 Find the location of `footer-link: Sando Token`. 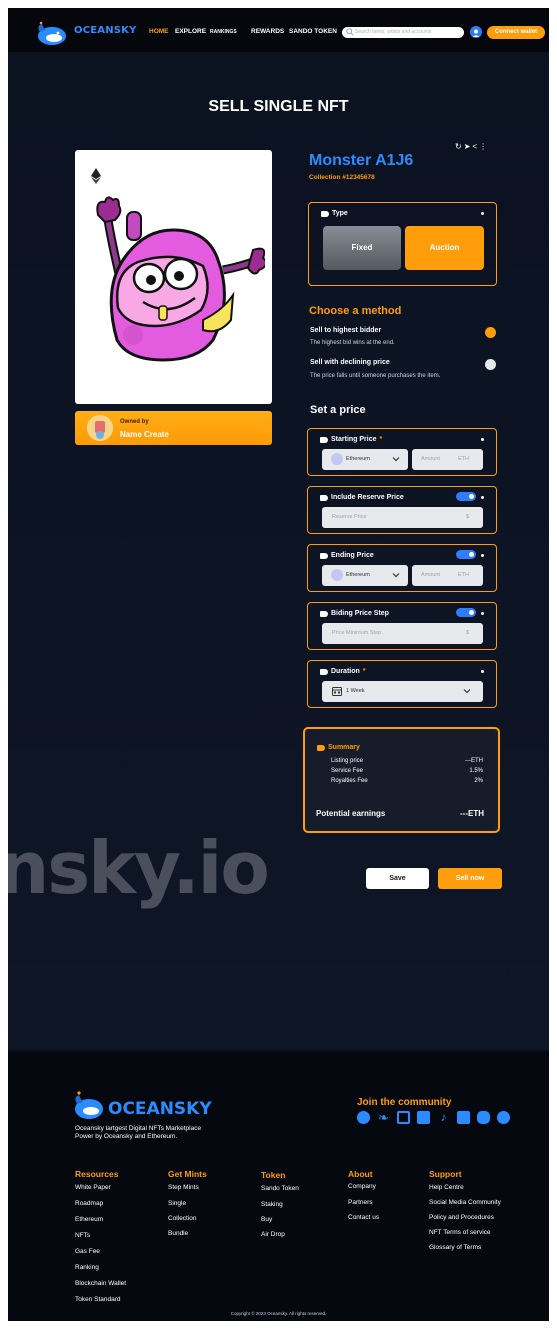

footer-link: Sando Token is located at coordinates (280, 1188).